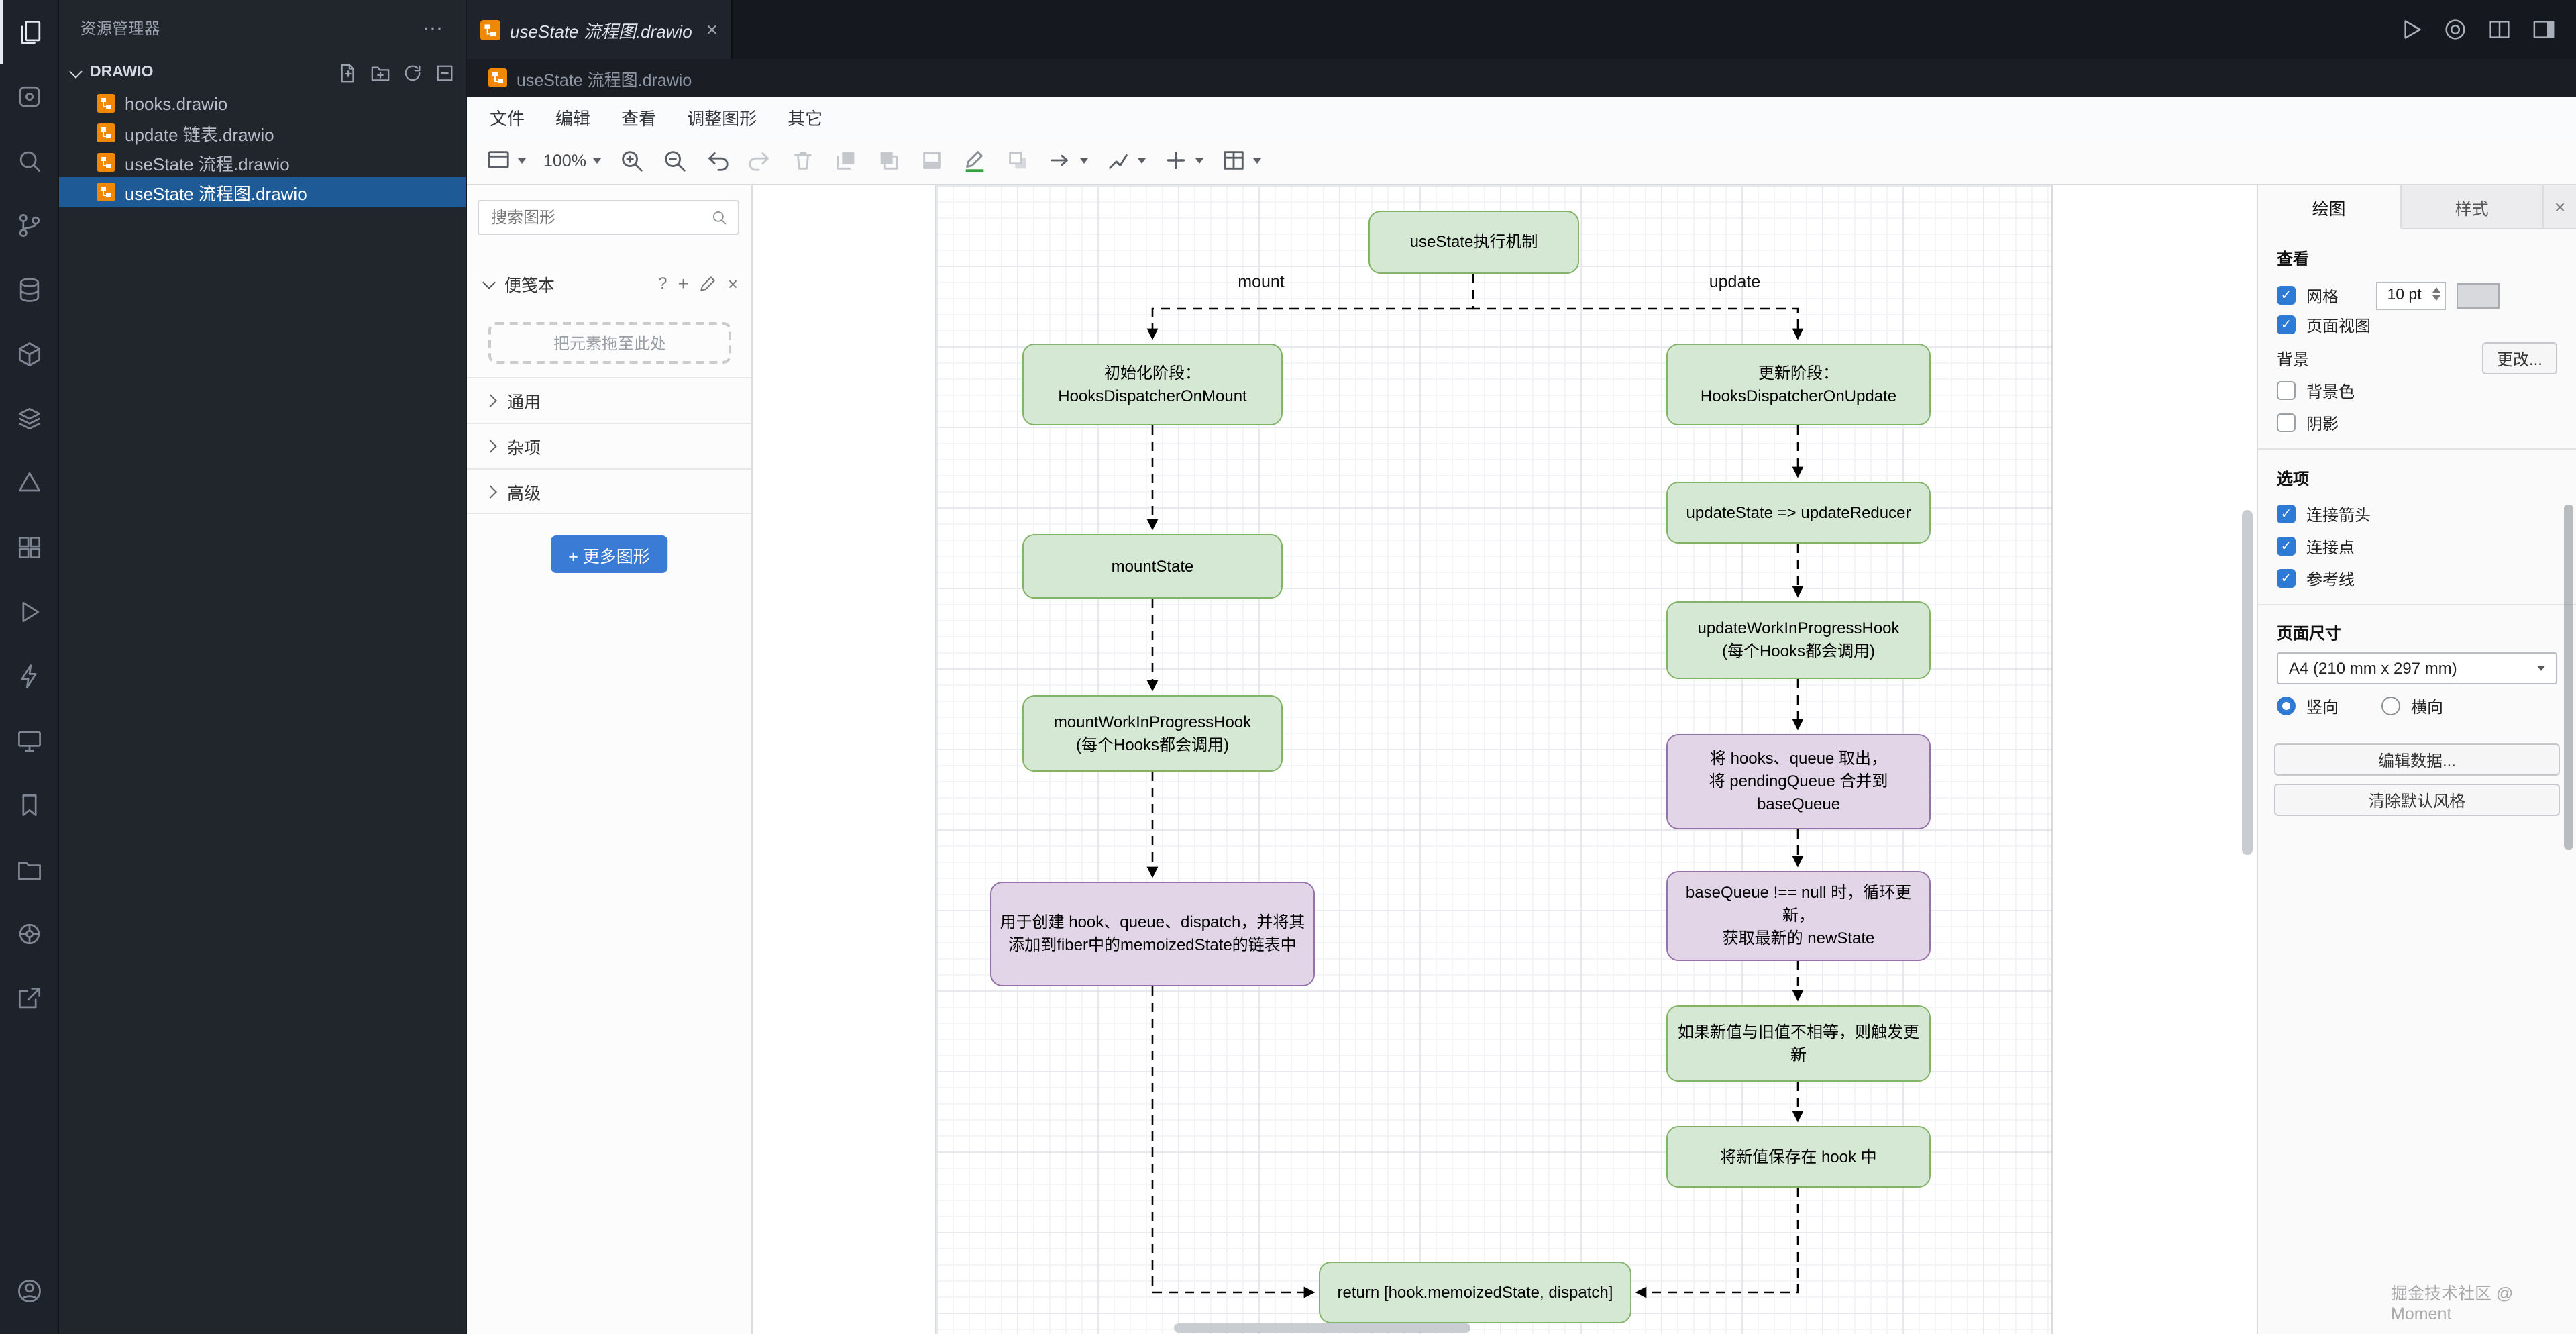 The image size is (2576, 1334). What do you see at coordinates (29, 354) in the screenshot?
I see `container-icon` at bounding box center [29, 354].